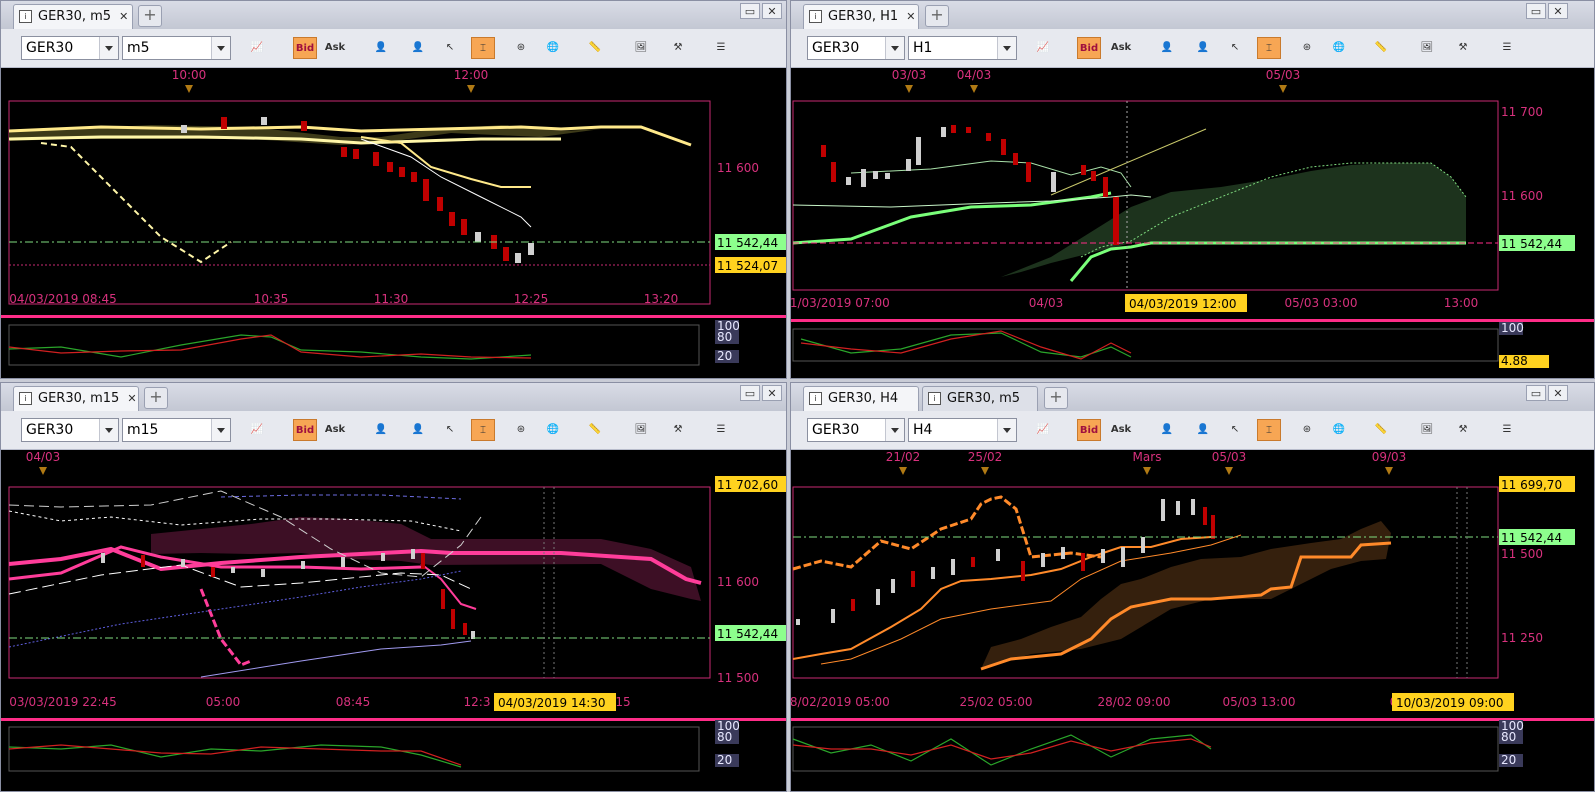 Image resolution: width=1595 pixels, height=792 pixels. Describe the element at coordinates (73, 16) in the screenshot. I see `tab-ger30-m5: i GER30, m5 ✕` at that location.